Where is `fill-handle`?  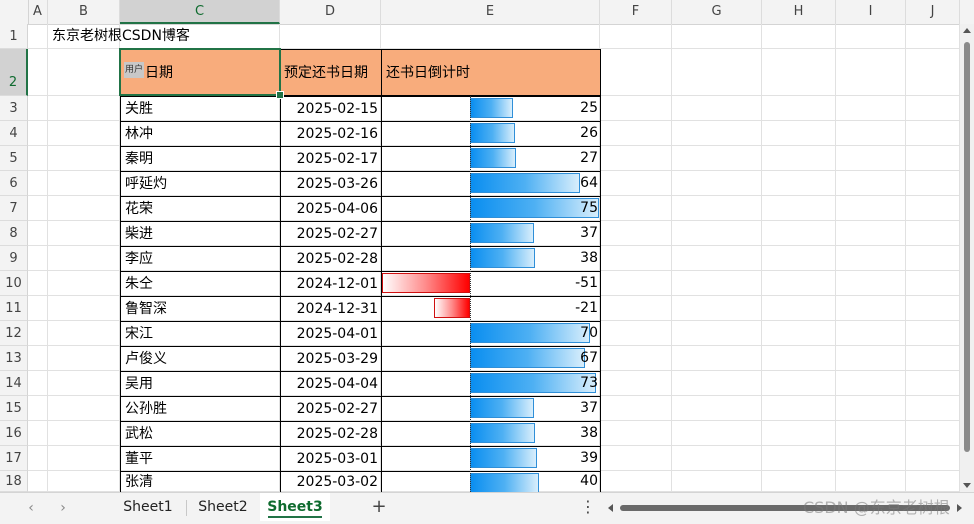
fill-handle is located at coordinates (280, 95).